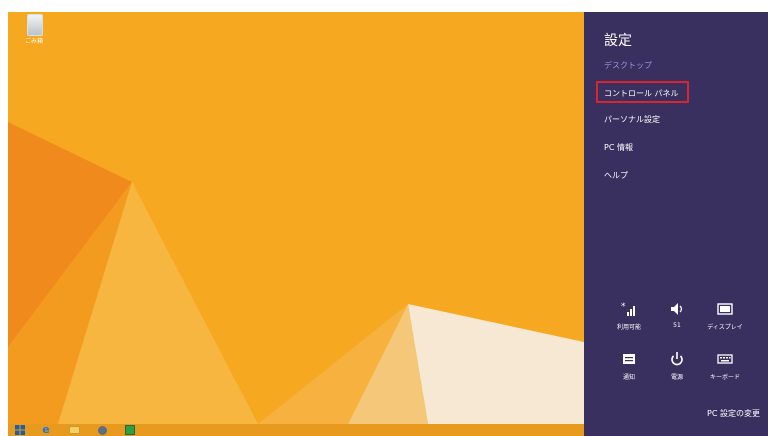 The width and height of the screenshot is (768, 436). What do you see at coordinates (733, 413) in the screenshot?
I see `change-pc-settings-link: PC 設定の変更` at bounding box center [733, 413].